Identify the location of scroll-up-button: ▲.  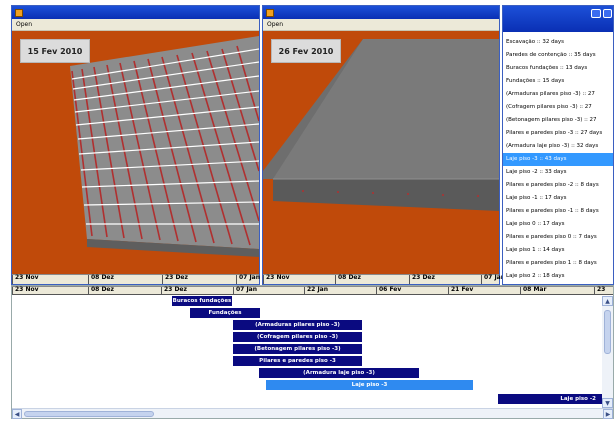
(607, 301).